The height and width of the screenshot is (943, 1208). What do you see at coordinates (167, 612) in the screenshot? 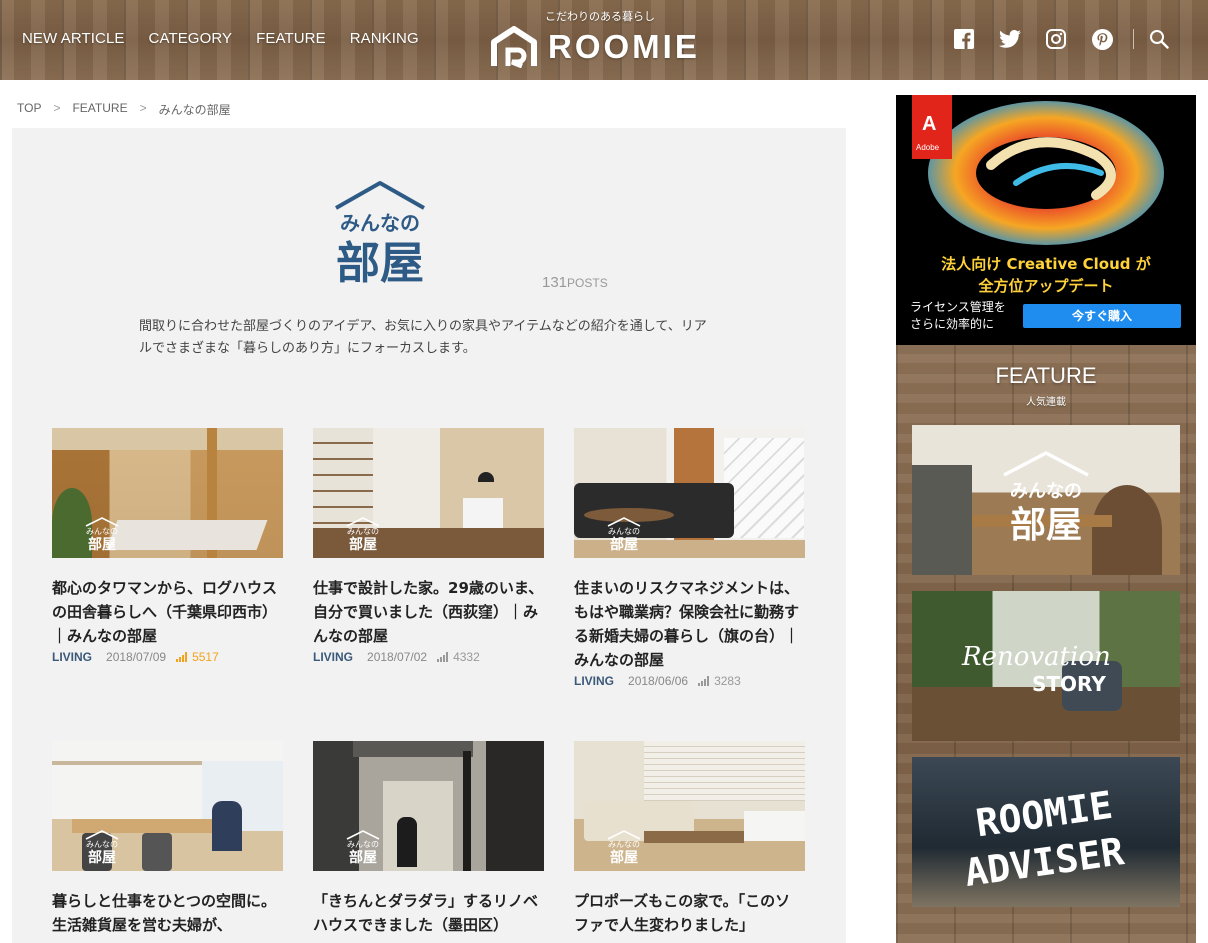
I see `article-title: 都心のタワマンから、ログハウスの田舎暮らしへ（千葉県印西市）｜みんなの部屋` at bounding box center [167, 612].